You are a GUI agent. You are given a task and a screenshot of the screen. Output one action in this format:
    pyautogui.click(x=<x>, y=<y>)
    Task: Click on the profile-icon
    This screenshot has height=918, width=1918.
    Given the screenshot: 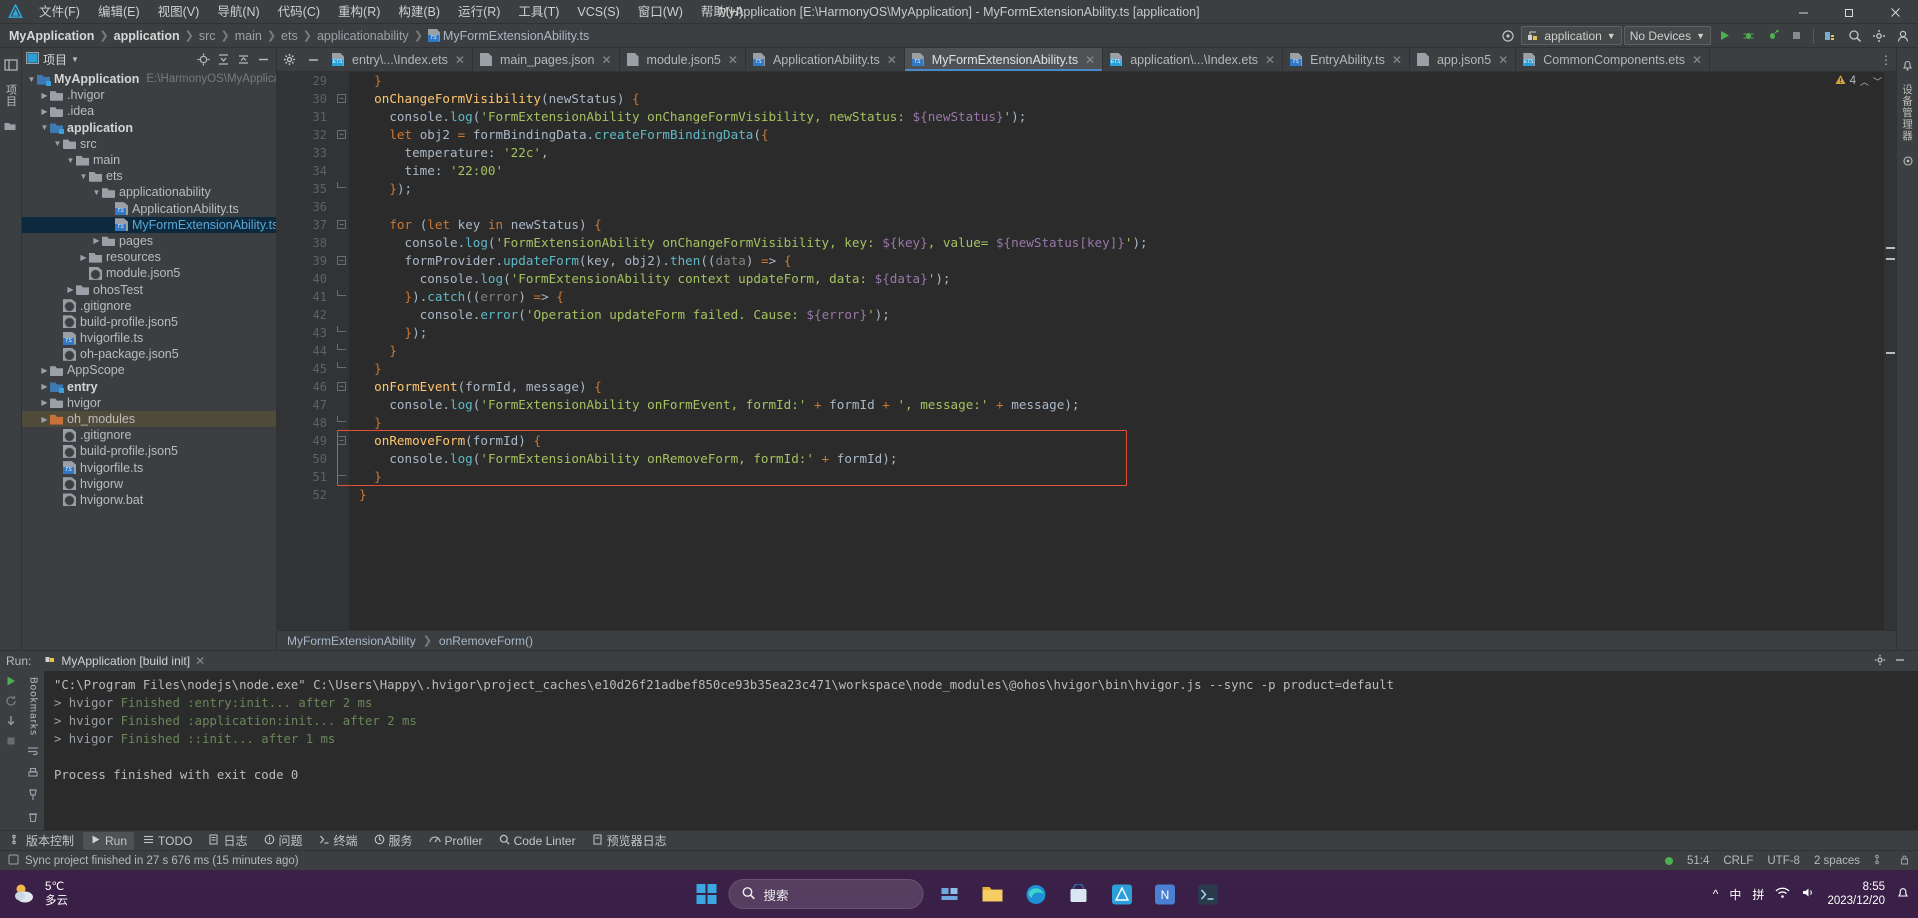 What is the action you would take?
    pyautogui.click(x=1772, y=36)
    